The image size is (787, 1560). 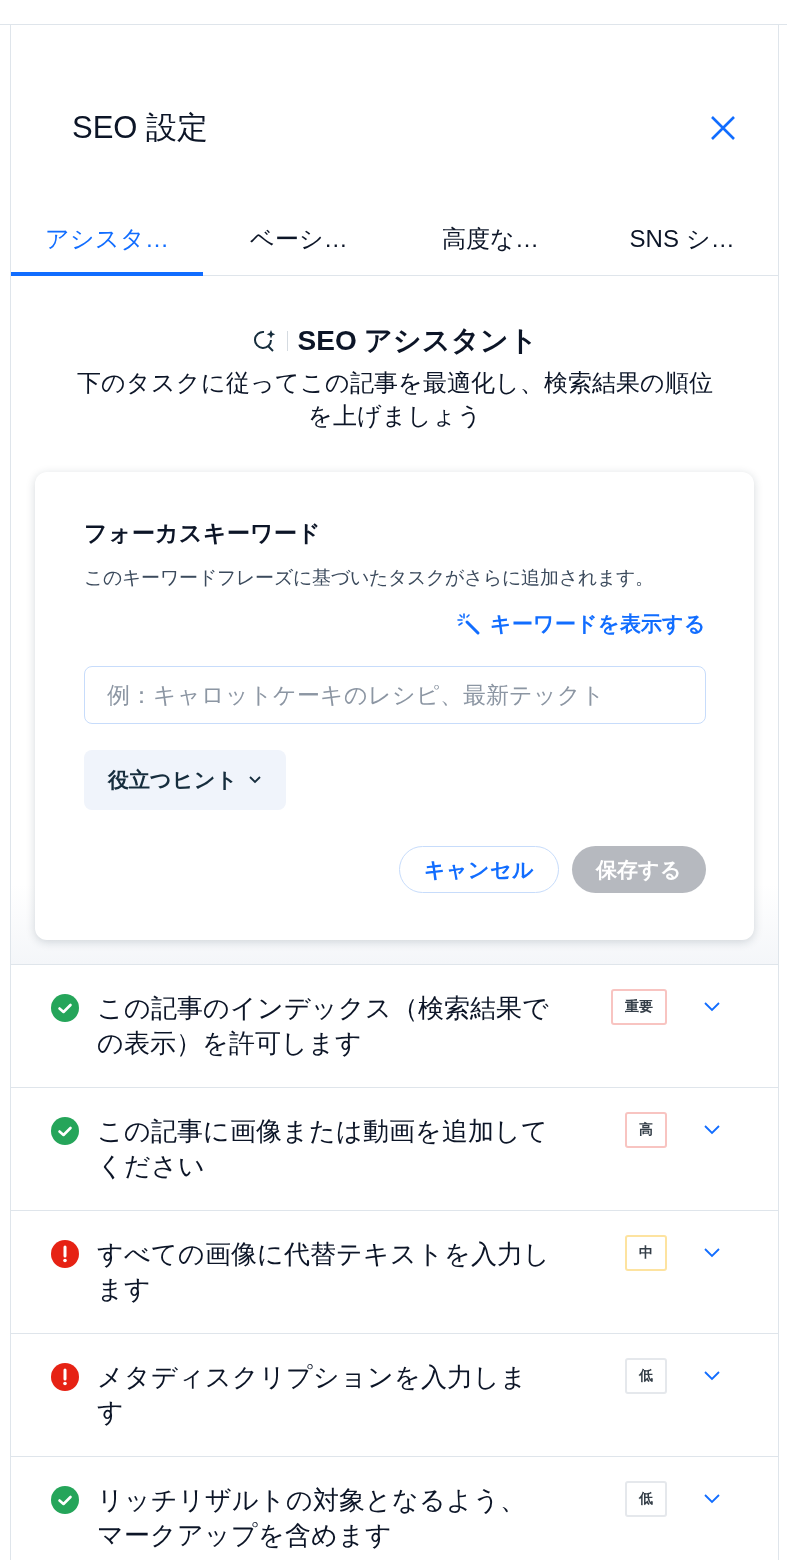 I want to click on show-keywords-link: キーワードを表示する, so click(x=581, y=624).